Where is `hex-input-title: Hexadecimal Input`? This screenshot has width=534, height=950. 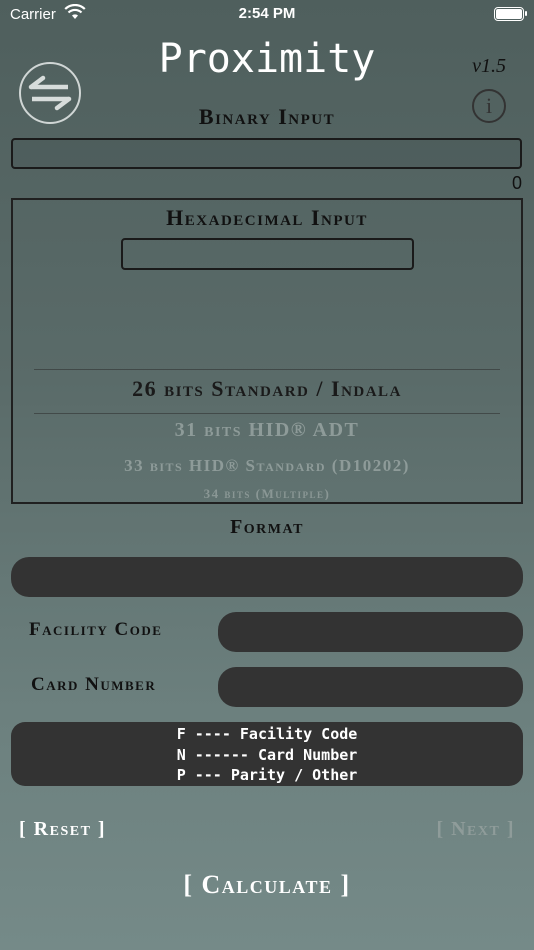 hex-input-title: Hexadecimal Input is located at coordinates (267, 217).